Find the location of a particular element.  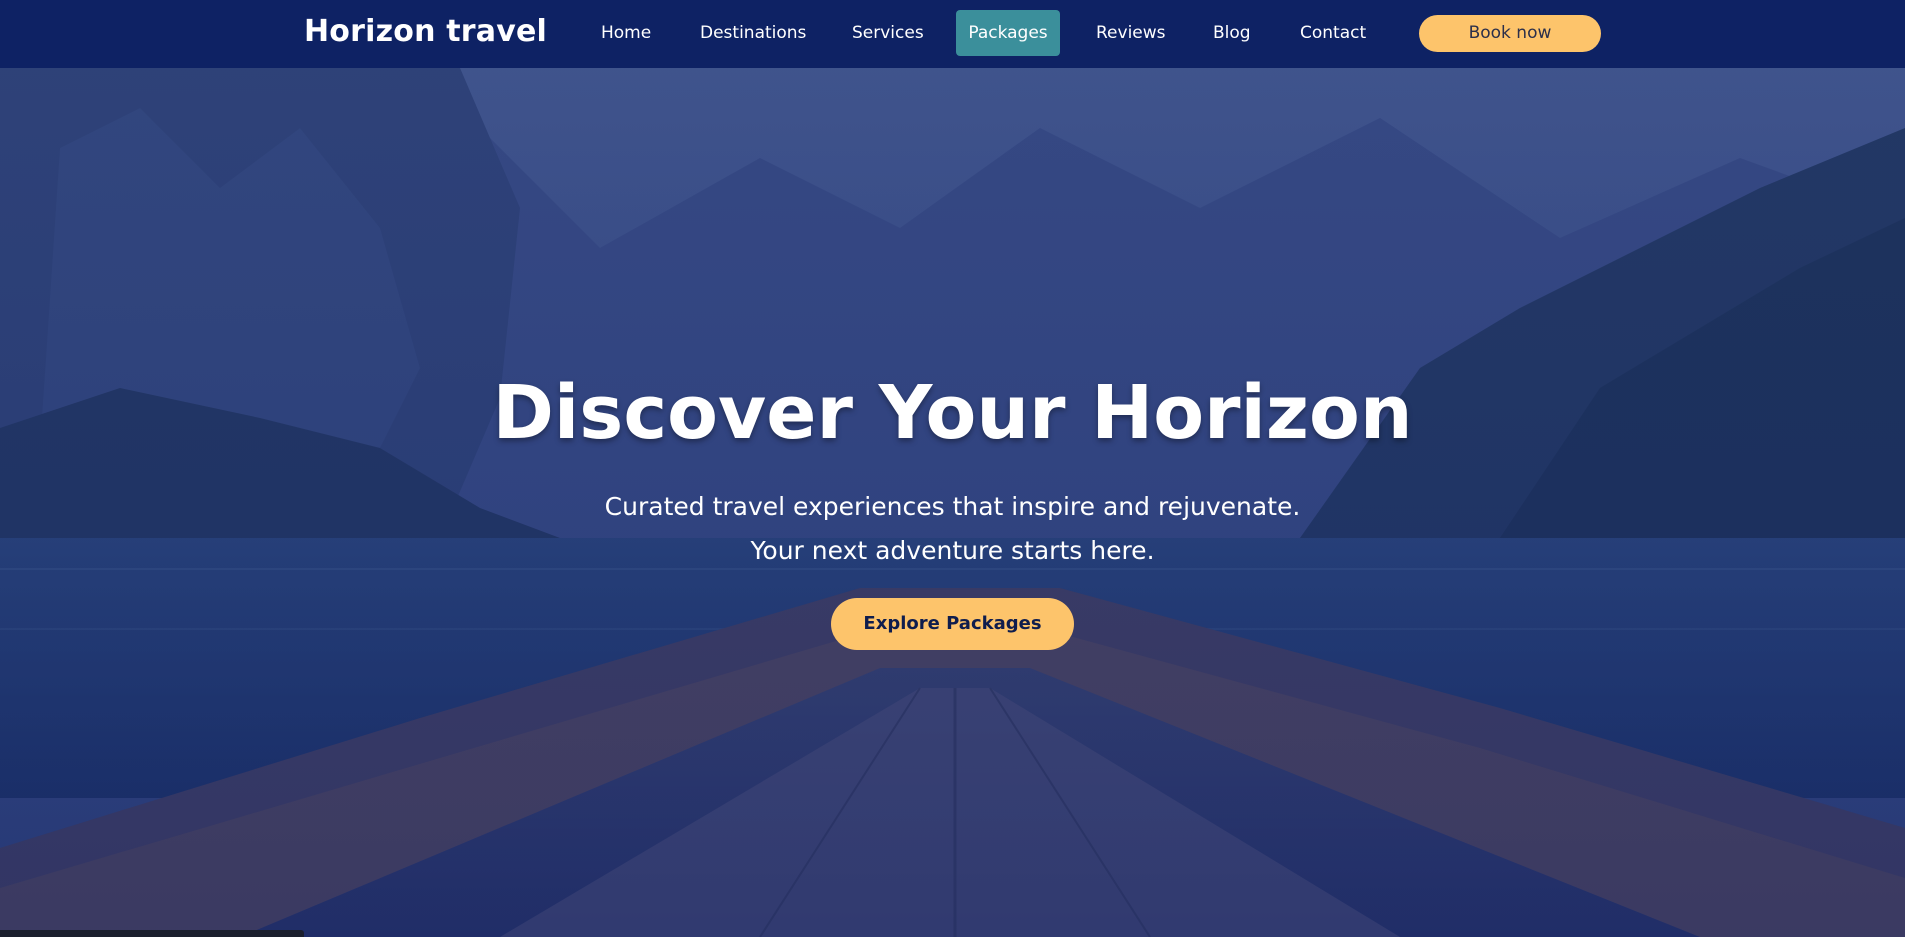

nav-item-packages: Packages is located at coordinates (1008, 33).